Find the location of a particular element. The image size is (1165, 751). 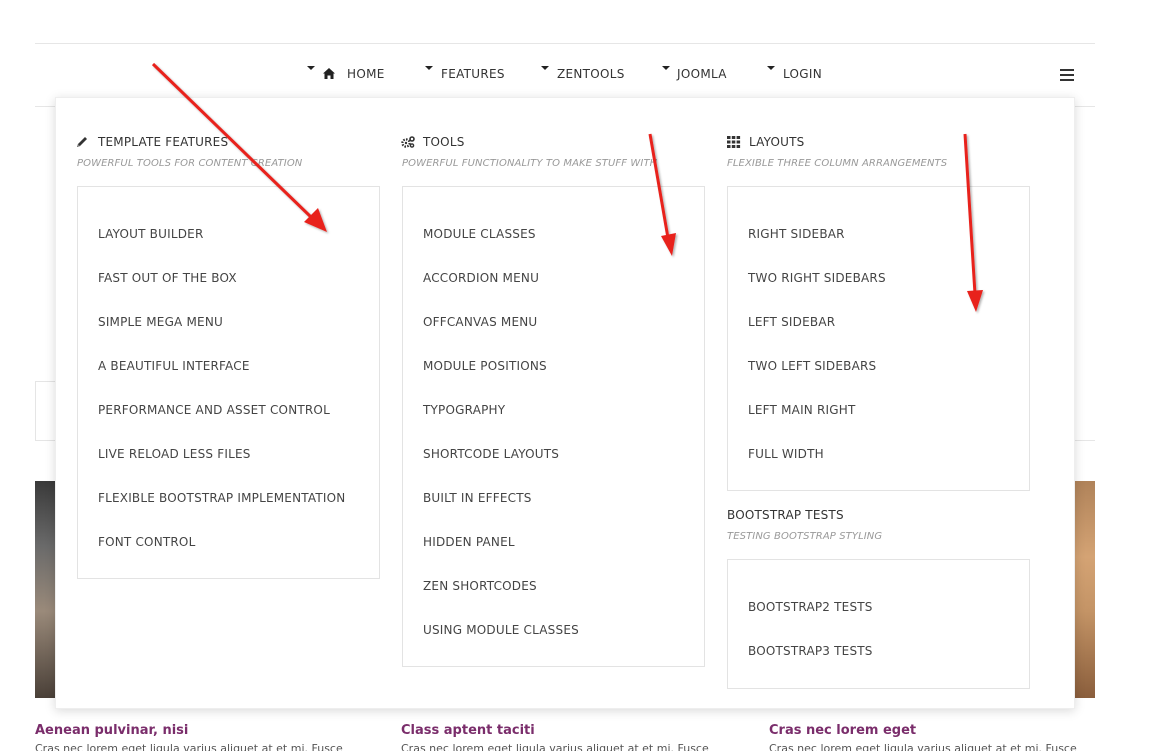

article-title: Class aptent taciti is located at coordinates (468, 730).